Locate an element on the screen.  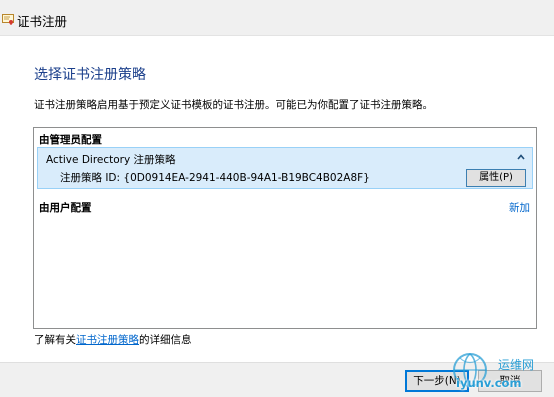
policy-help-link: 证书注册策略 is located at coordinates (107, 340).